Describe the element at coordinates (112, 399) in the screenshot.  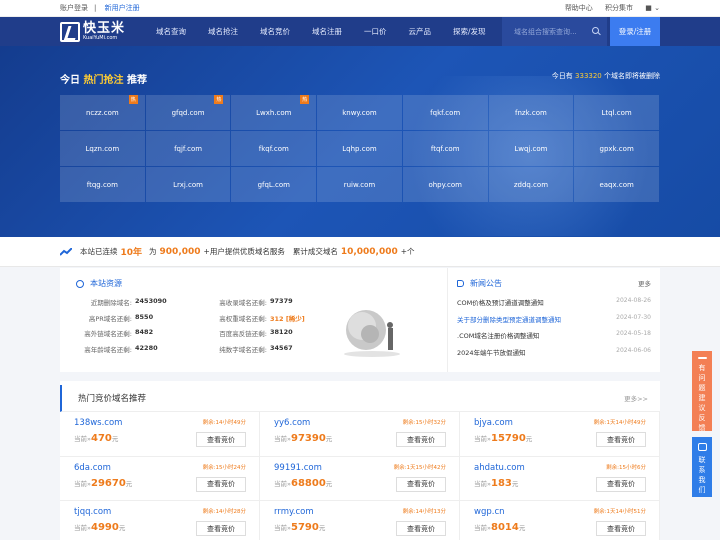
I see `auction-title: 热门竞价域名推荐` at that location.